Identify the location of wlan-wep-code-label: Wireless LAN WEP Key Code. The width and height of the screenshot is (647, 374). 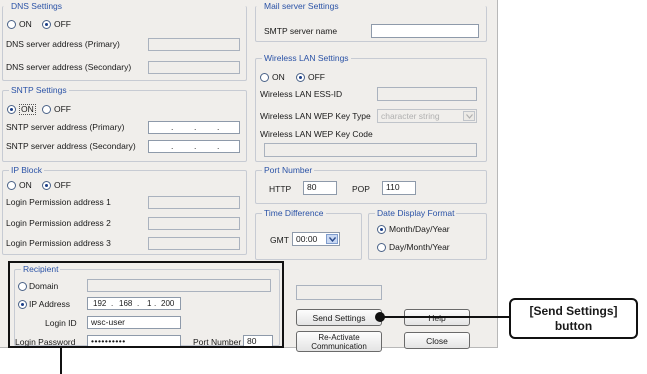
(316, 134).